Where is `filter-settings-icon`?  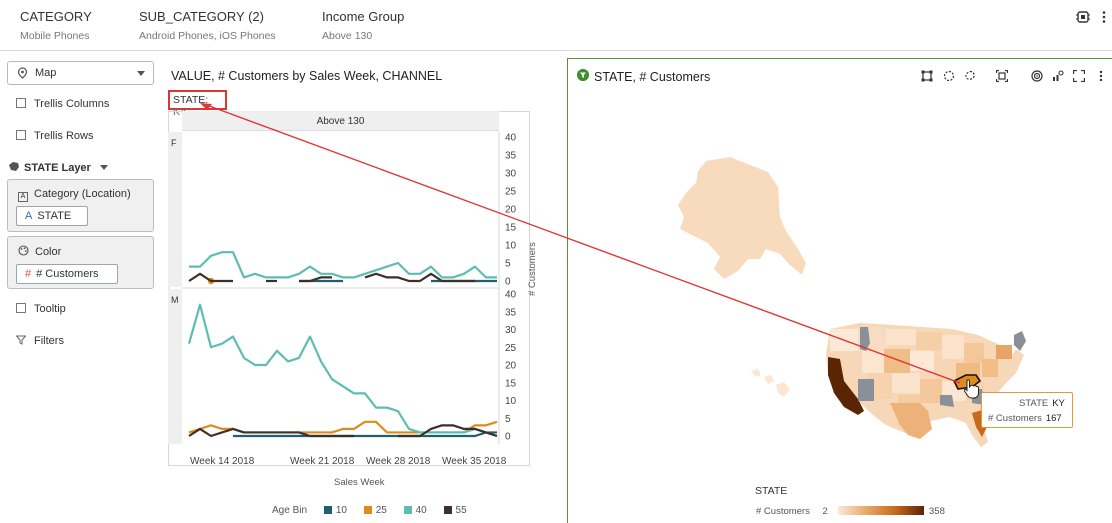 filter-settings-icon is located at coordinates (1083, 17).